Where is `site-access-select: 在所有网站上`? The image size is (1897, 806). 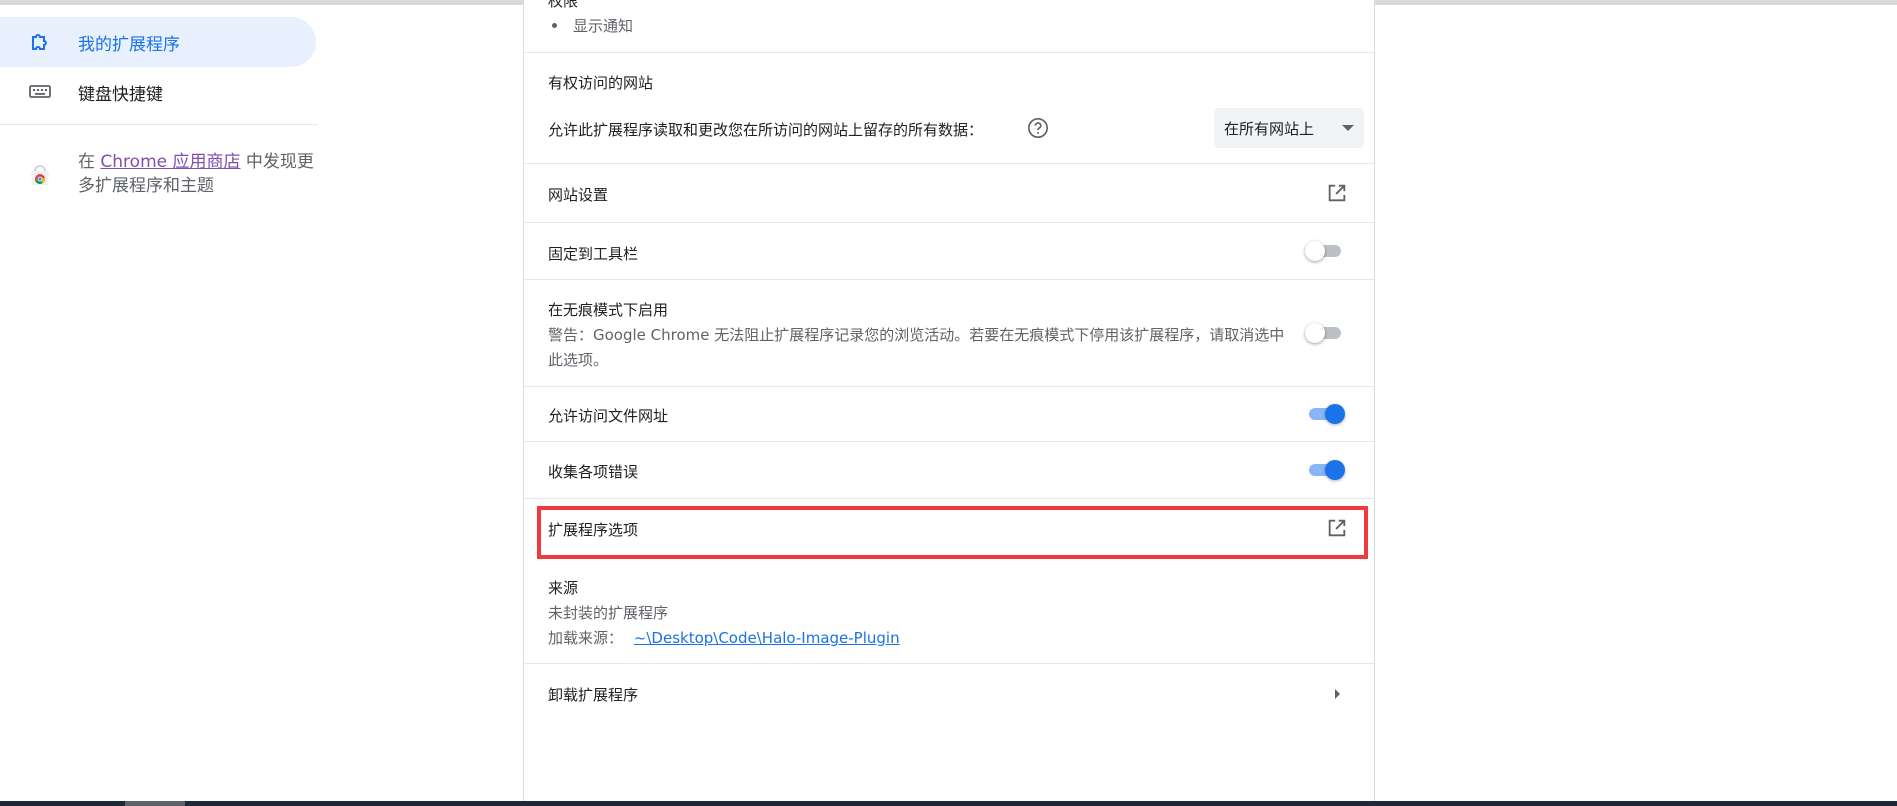
site-access-select: 在所有网站上 is located at coordinates (1289, 128).